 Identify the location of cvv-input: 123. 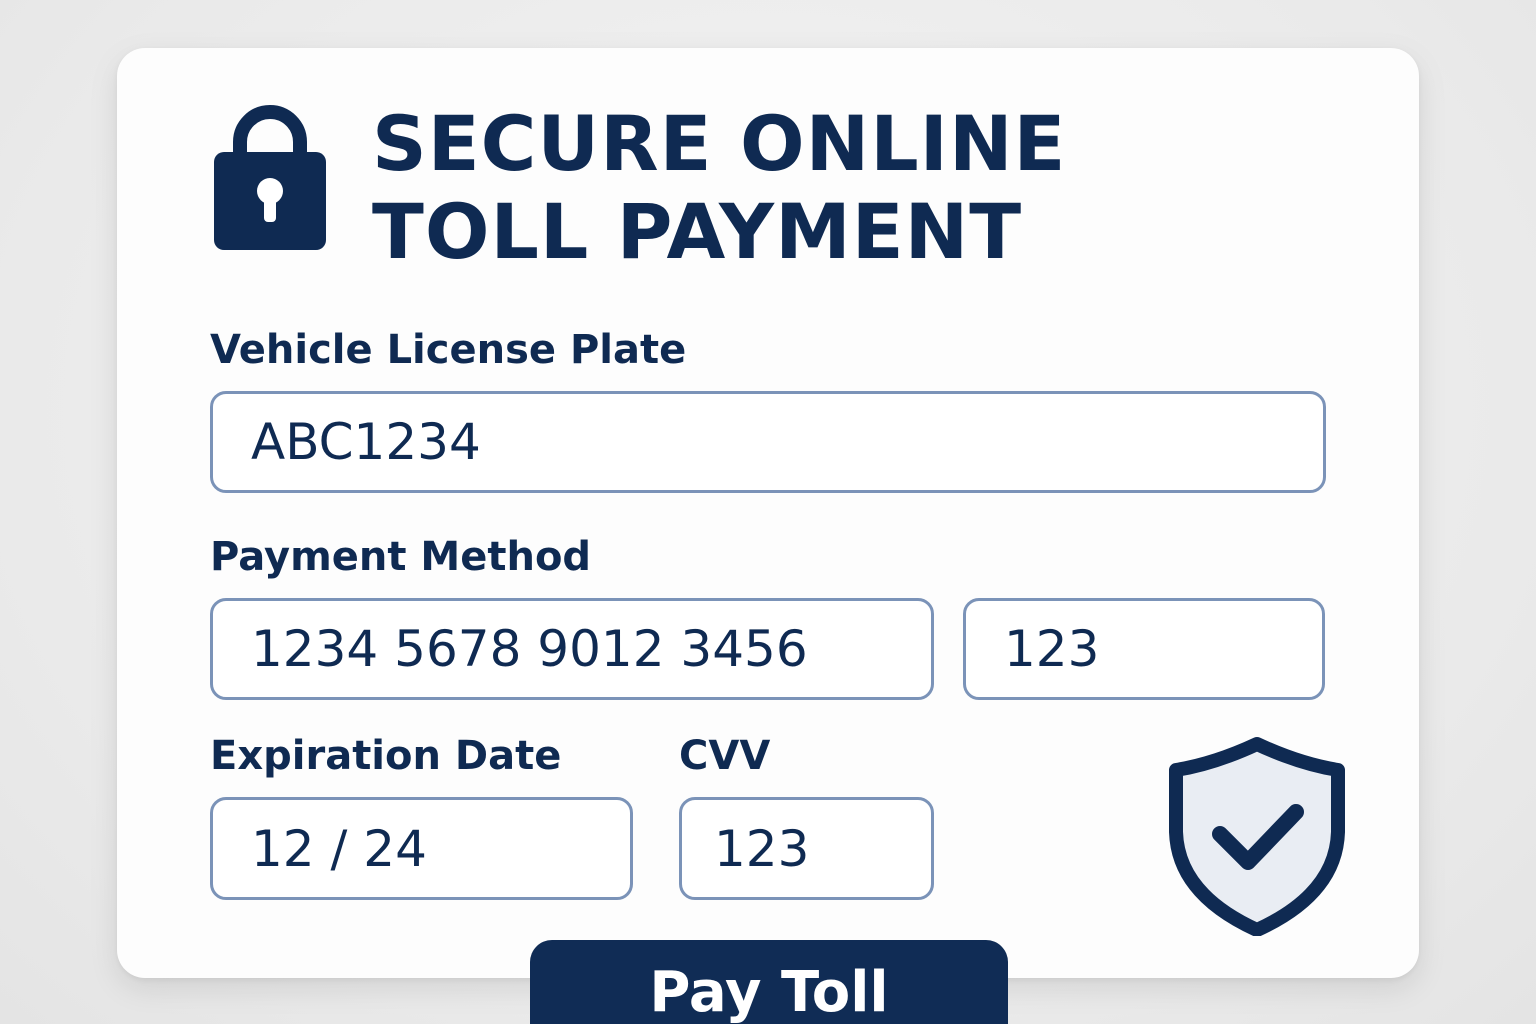
(806, 848).